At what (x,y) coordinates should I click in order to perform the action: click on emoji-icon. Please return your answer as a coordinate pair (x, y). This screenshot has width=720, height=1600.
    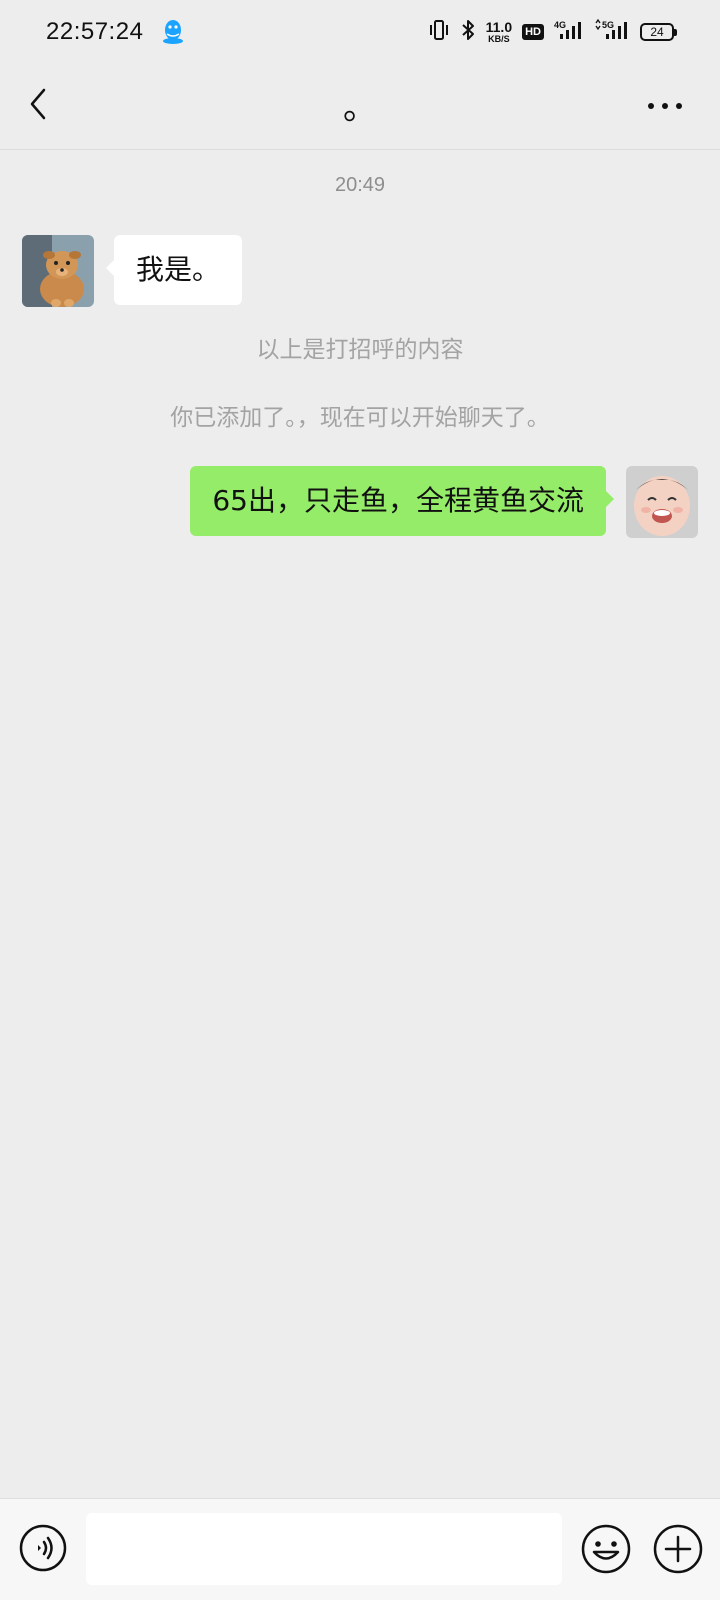
    Looking at the image, I should click on (606, 1549).